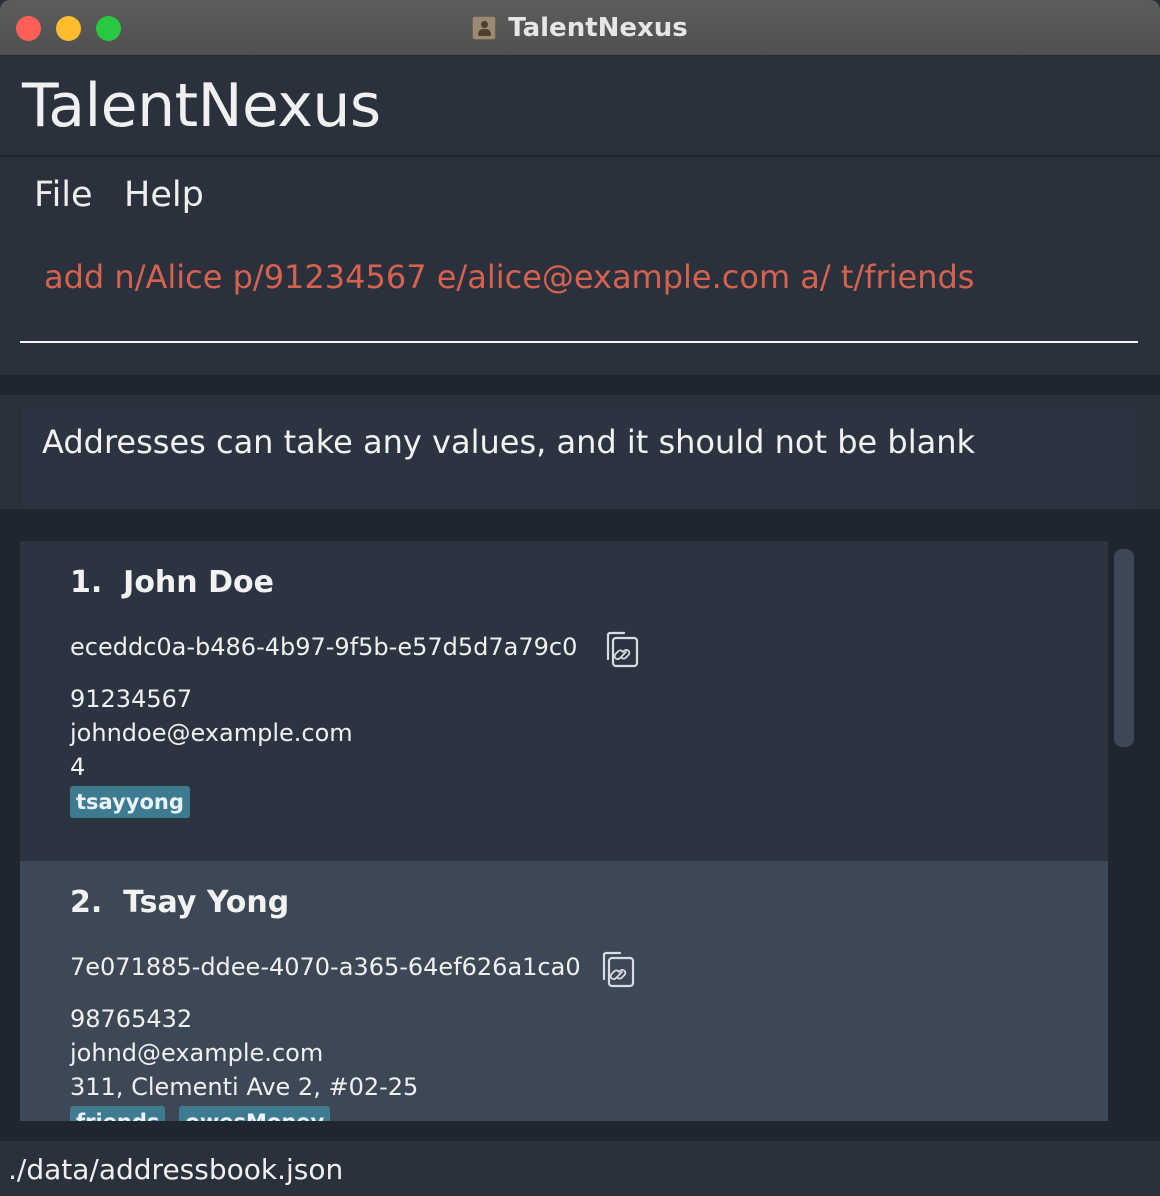  Describe the element at coordinates (244, 1087) in the screenshot. I see `person-address: 311, Clementi Ave 2, #02-25` at that location.